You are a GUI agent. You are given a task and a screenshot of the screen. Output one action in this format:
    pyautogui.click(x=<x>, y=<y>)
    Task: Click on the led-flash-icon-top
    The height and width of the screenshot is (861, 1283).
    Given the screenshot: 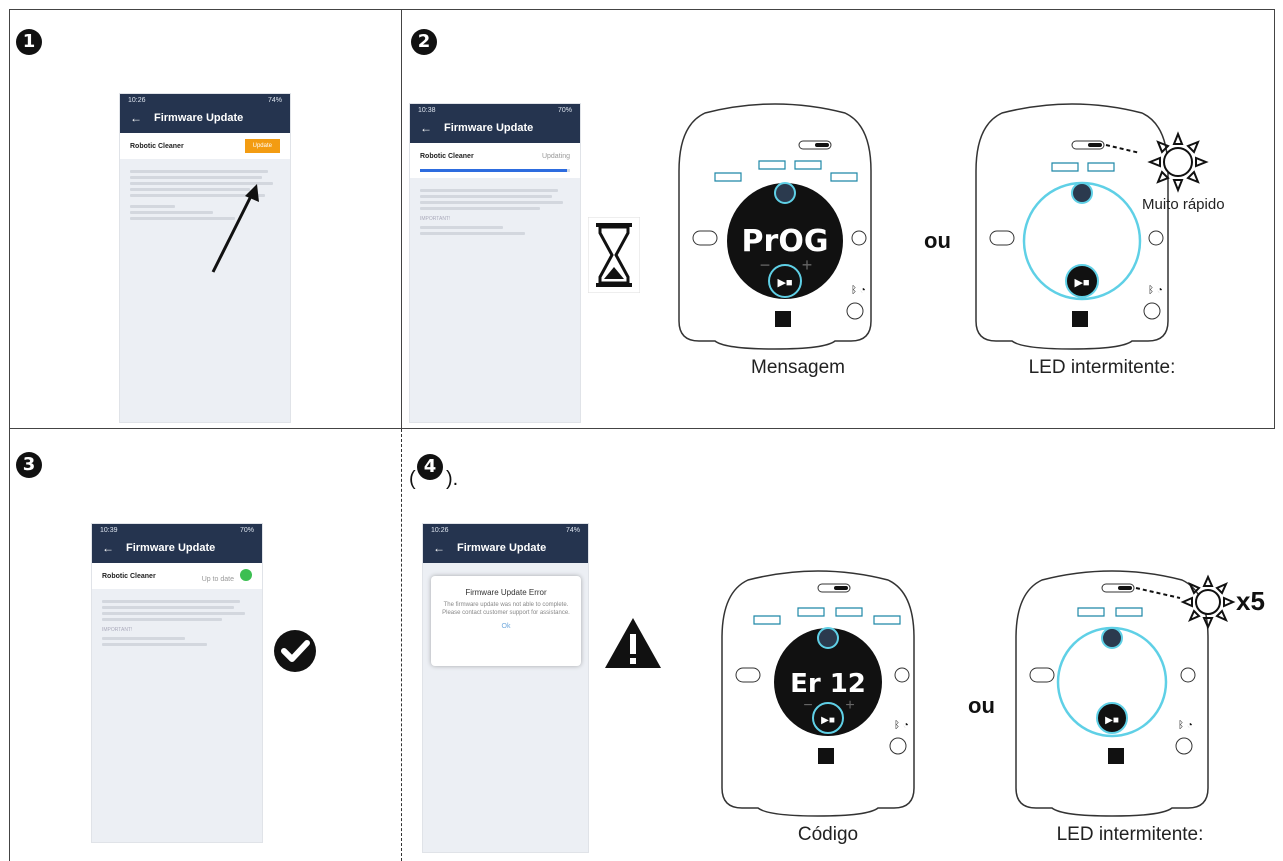 What is the action you would take?
    pyautogui.click(x=1178, y=162)
    